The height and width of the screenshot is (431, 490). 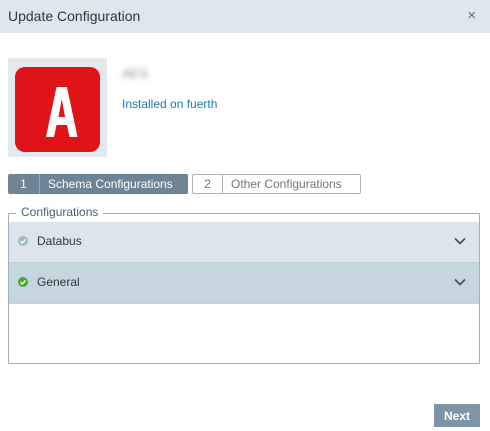 I want to click on dialog-title: Update Configuration, so click(x=74, y=16).